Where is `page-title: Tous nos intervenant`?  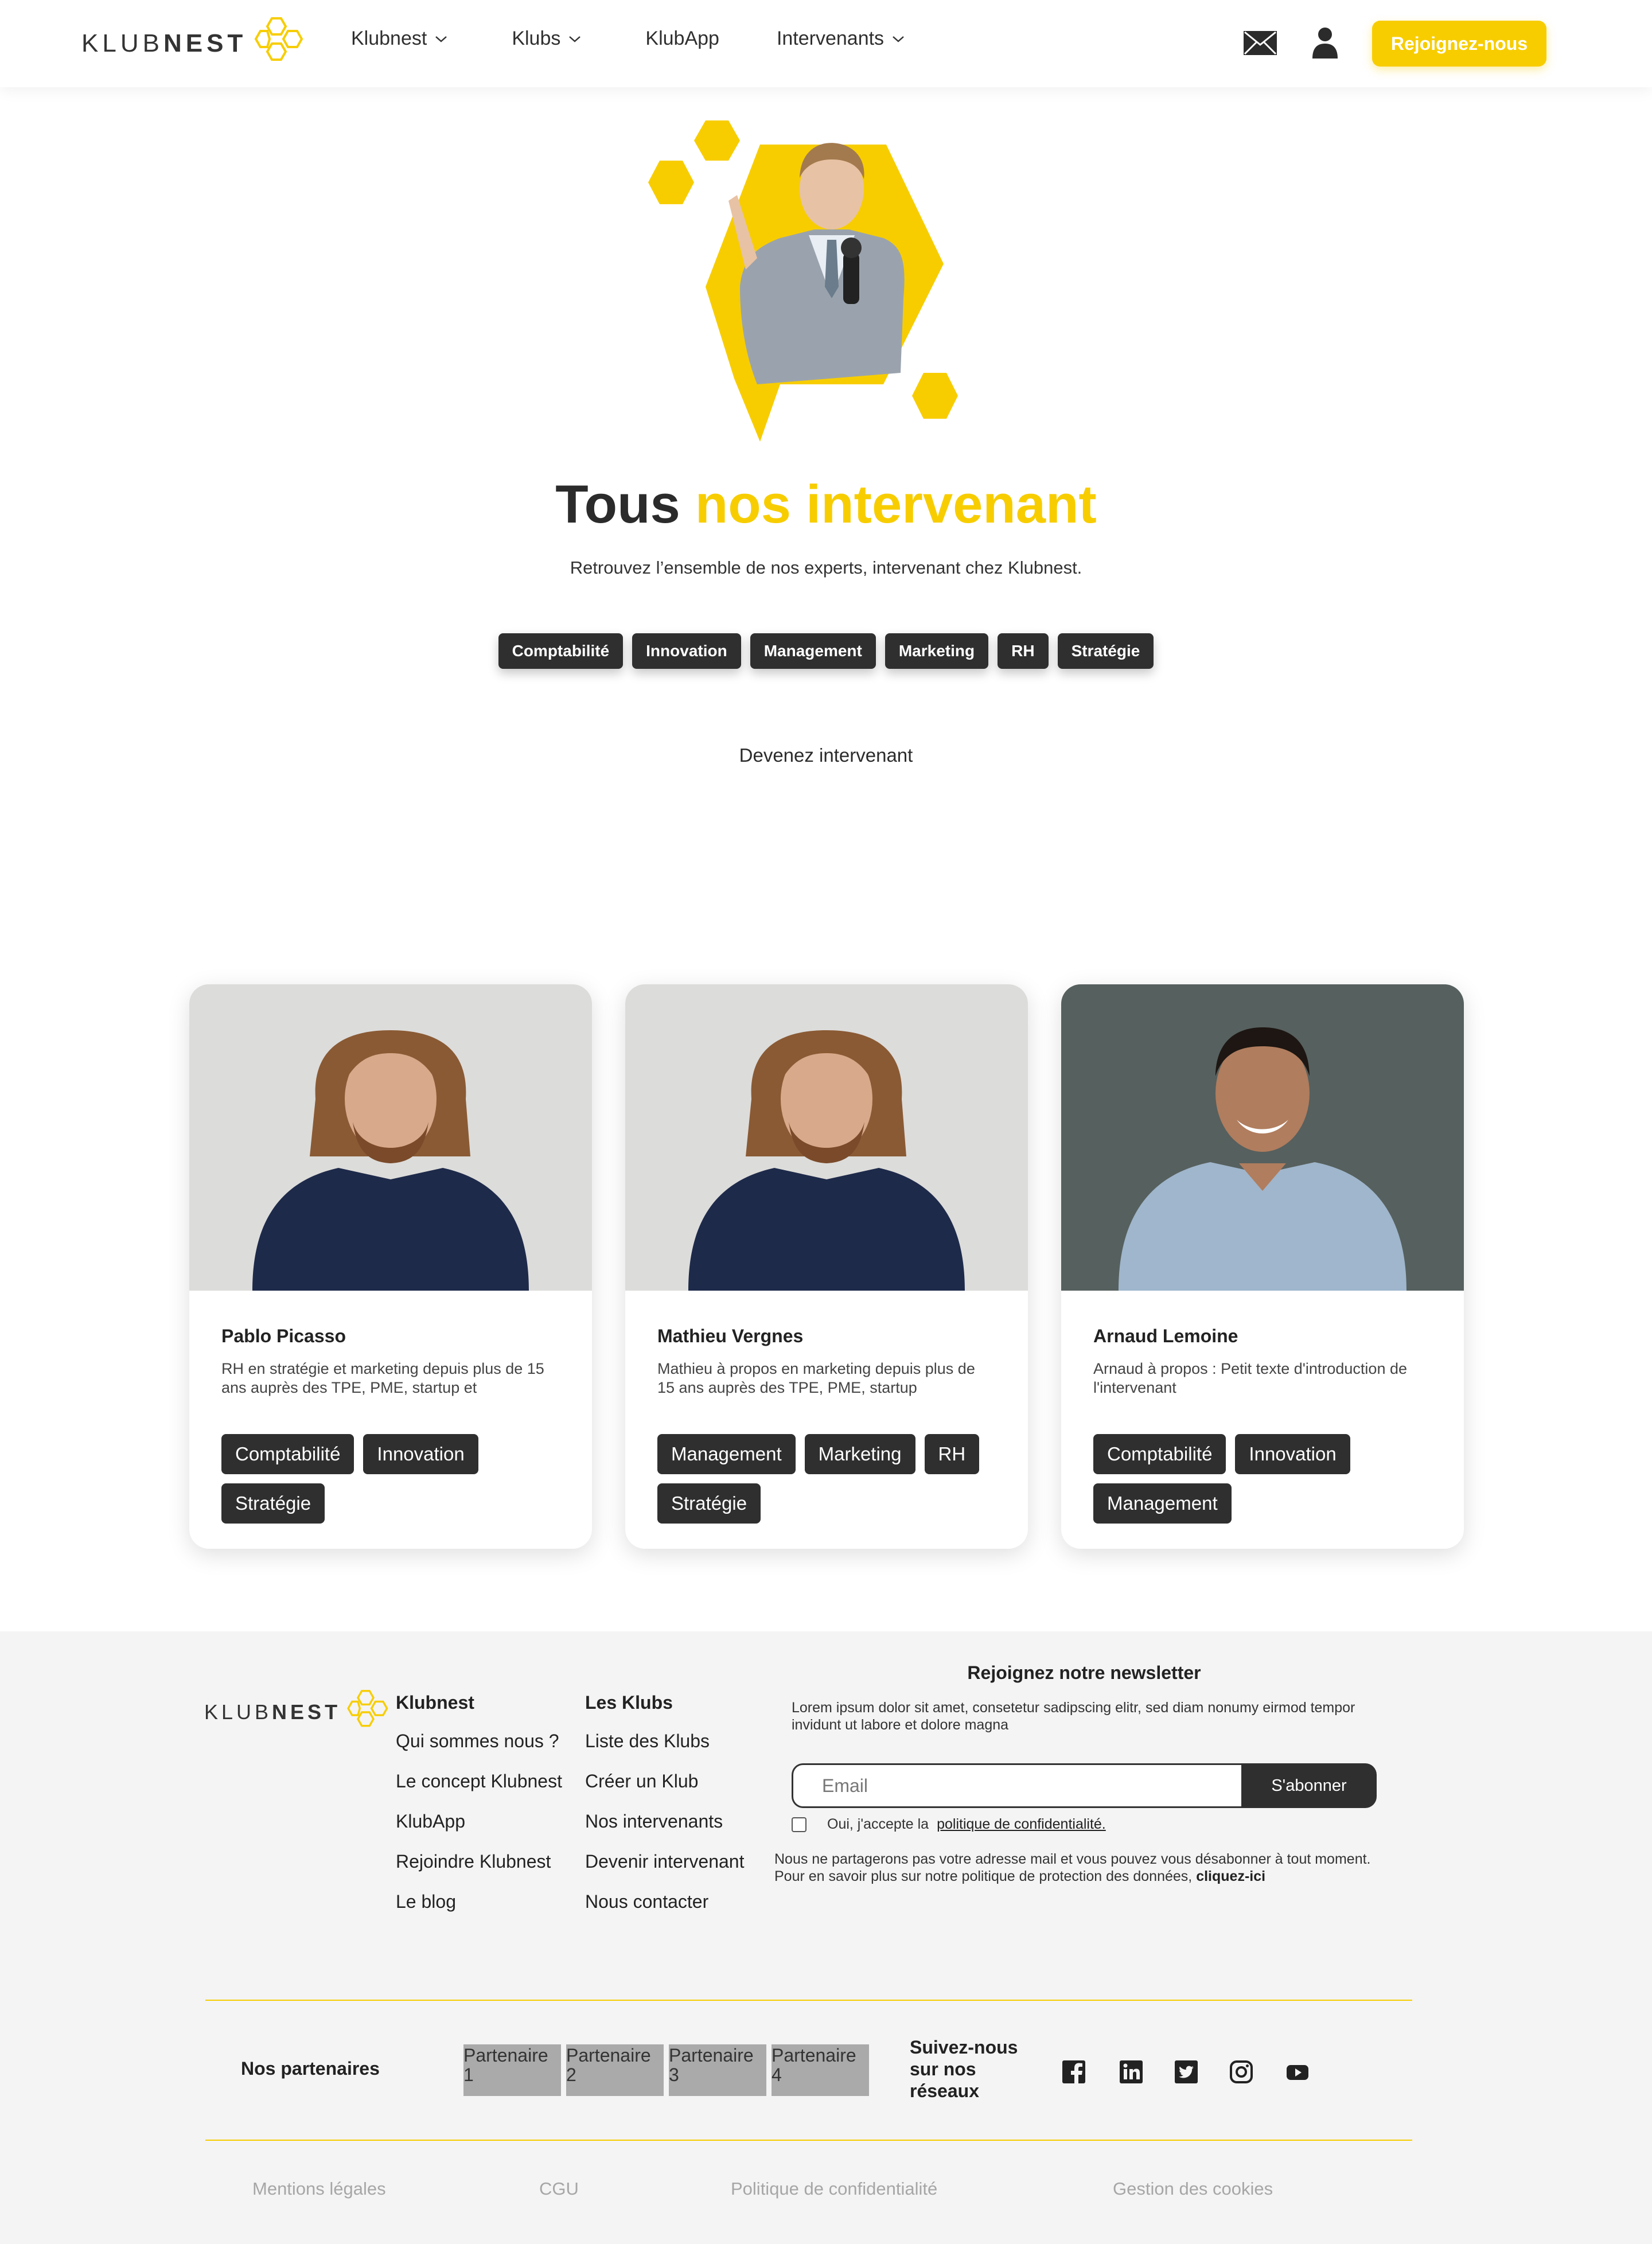
page-title: Tous nos intervenant is located at coordinates (826, 504).